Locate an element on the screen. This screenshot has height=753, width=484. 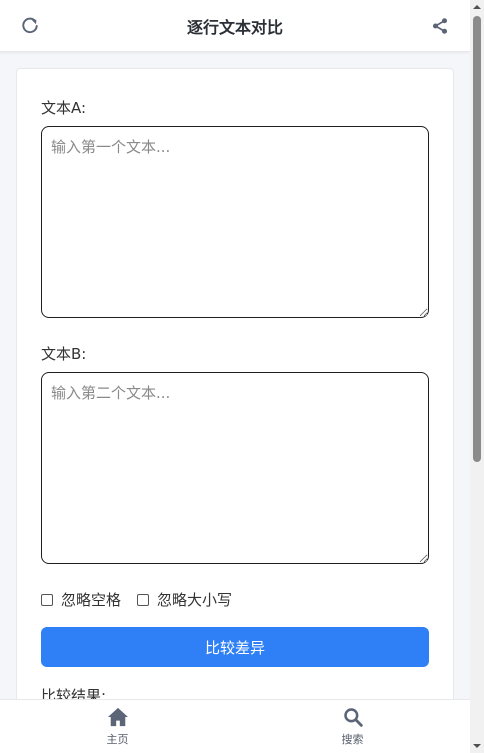
nav-home-label: 主页 is located at coordinates (117, 739).